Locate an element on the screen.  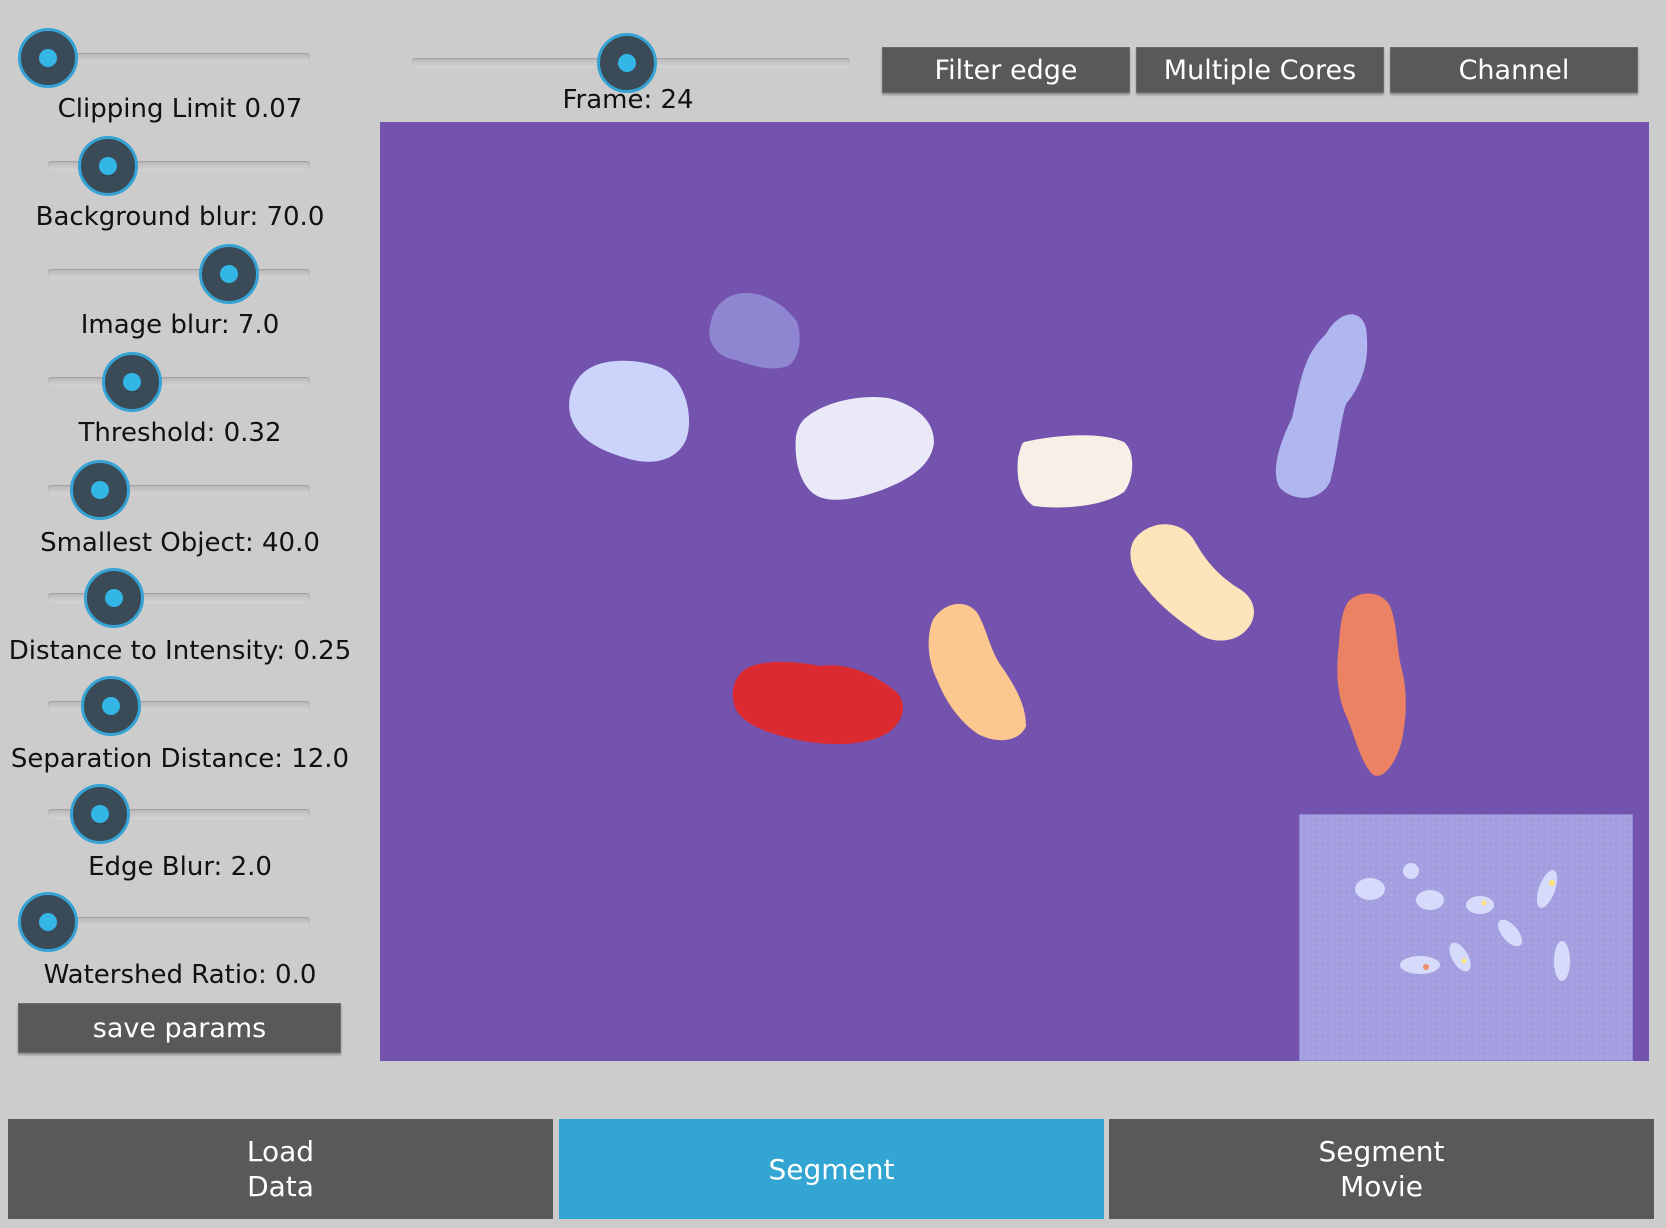
clipping-limit-slider is located at coordinates (164, 58).